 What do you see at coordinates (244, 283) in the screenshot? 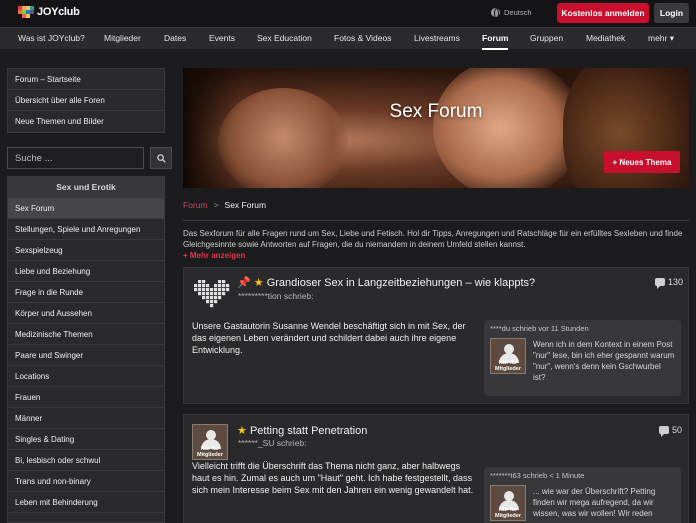
I see `pin-icon: 📌` at bounding box center [244, 283].